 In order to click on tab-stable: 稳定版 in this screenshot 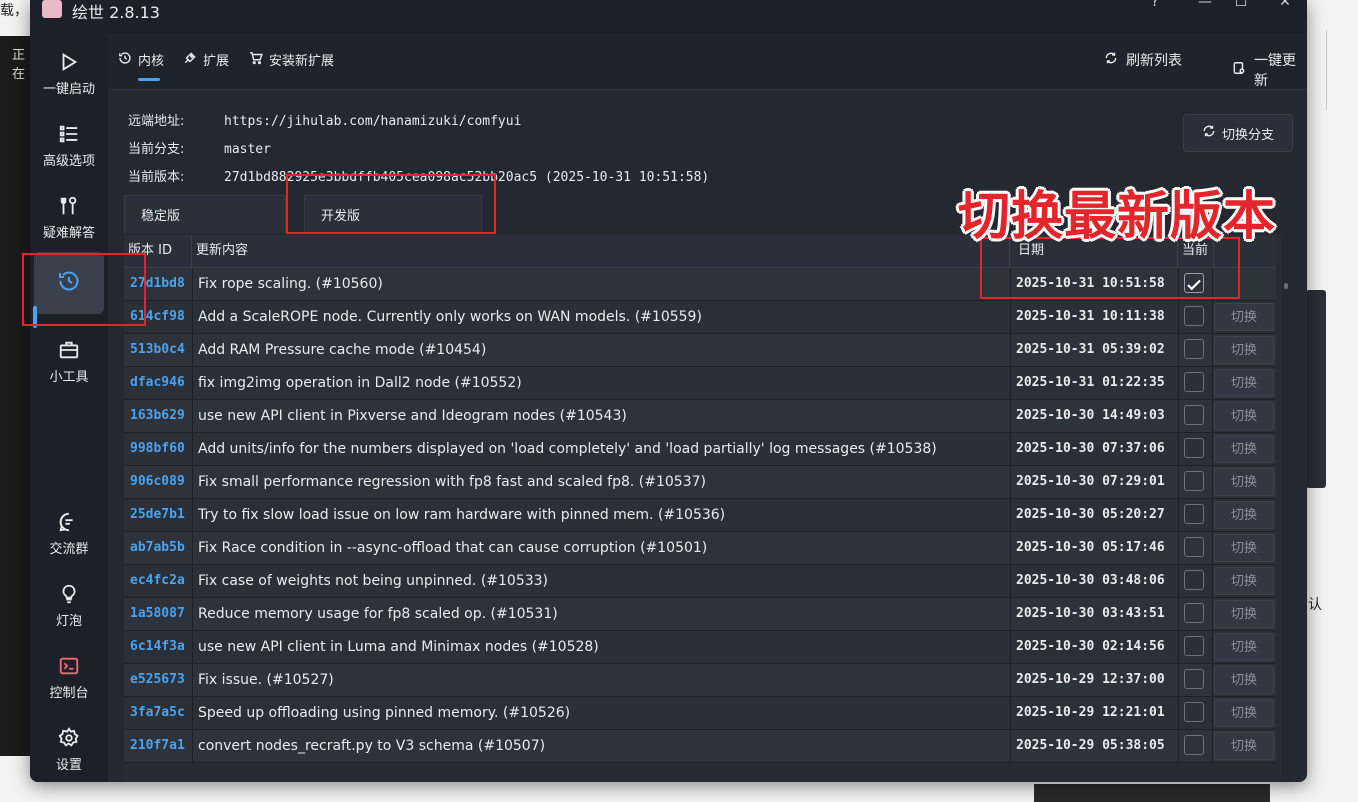, I will do `click(205, 214)`.